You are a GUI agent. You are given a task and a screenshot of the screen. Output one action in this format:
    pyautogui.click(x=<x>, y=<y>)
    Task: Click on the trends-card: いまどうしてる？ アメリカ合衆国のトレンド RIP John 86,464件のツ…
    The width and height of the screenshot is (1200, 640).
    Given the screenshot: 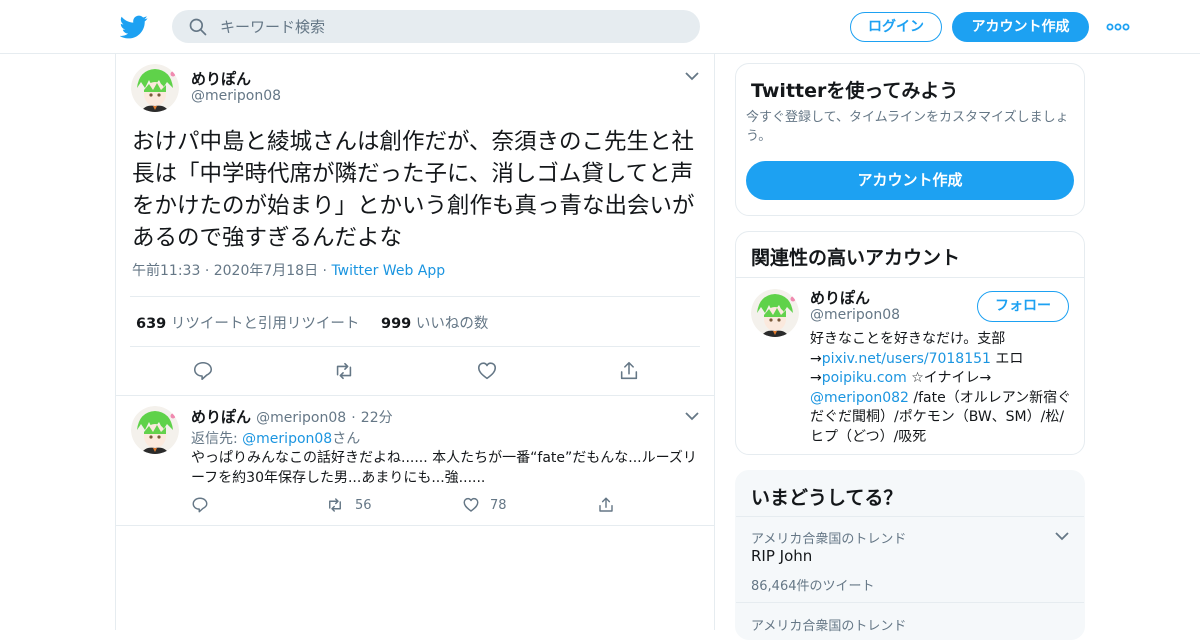 What is the action you would take?
    pyautogui.click(x=910, y=555)
    